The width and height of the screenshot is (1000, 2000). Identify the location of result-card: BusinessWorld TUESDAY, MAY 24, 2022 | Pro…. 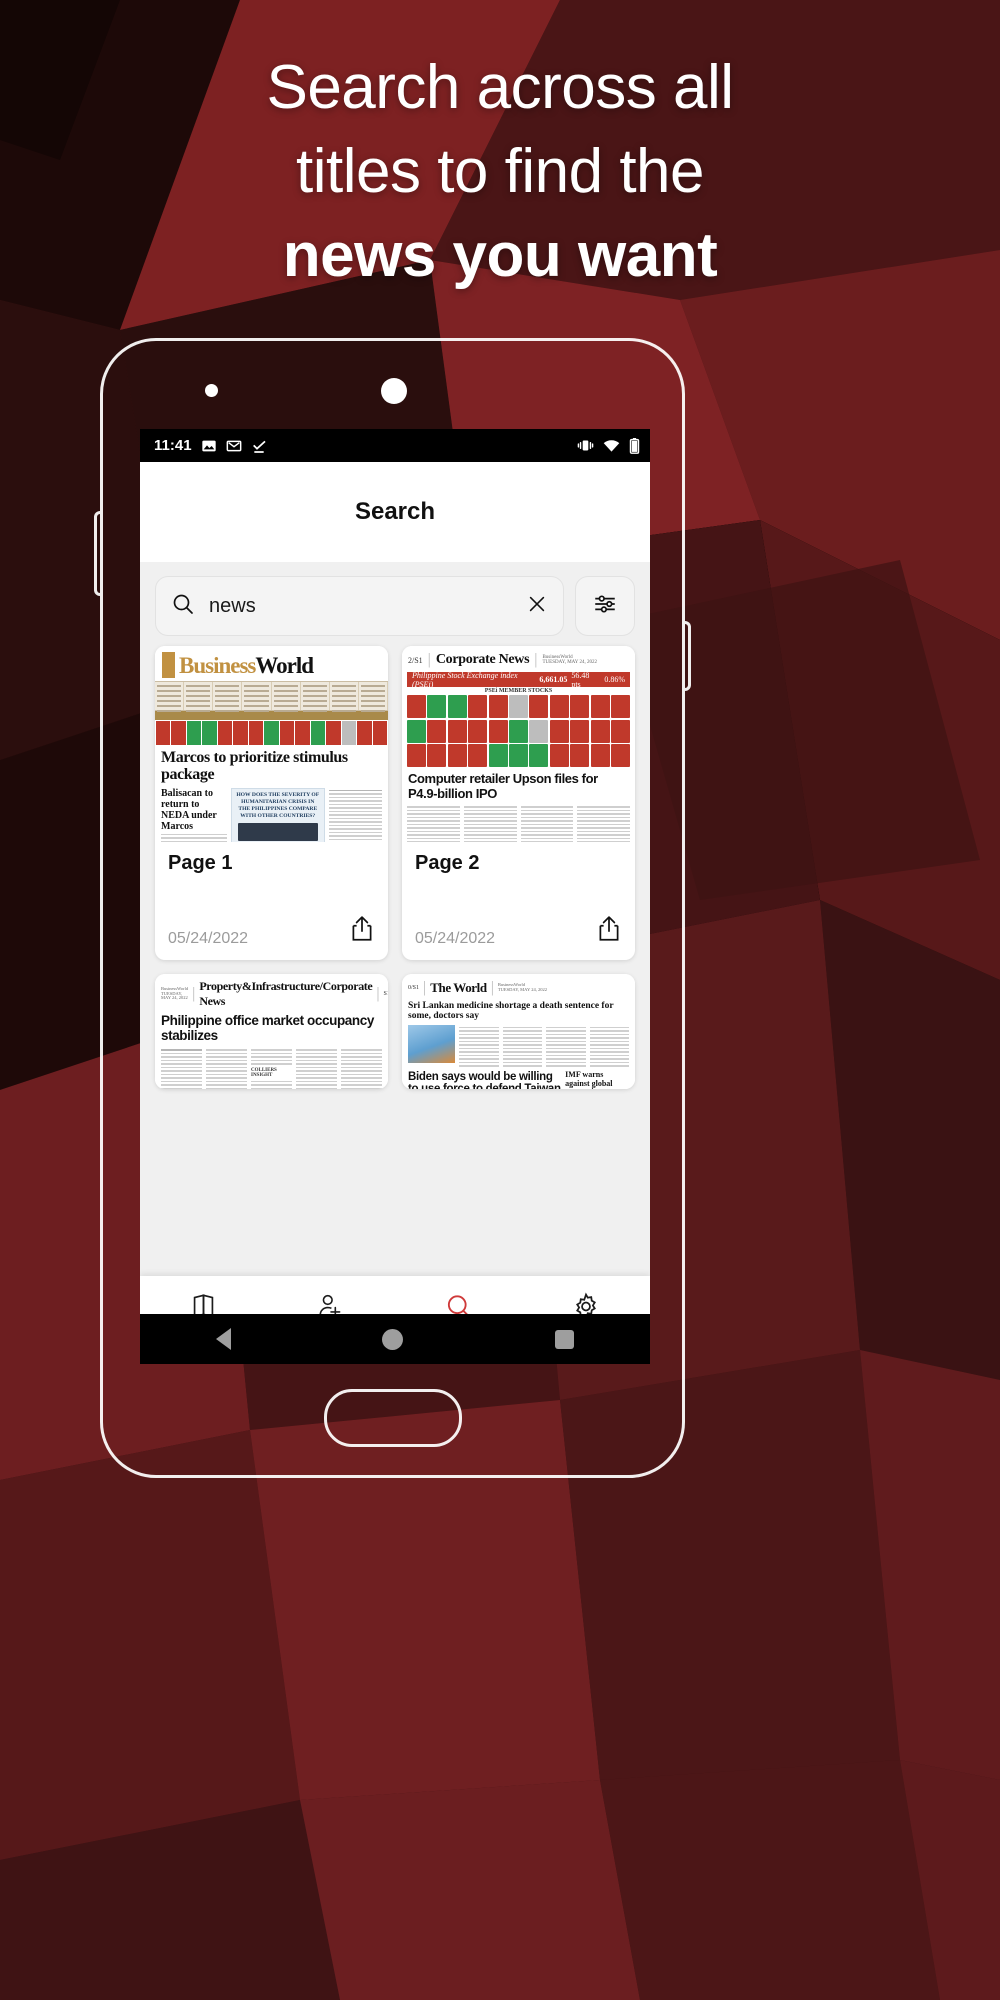
(271, 1031).